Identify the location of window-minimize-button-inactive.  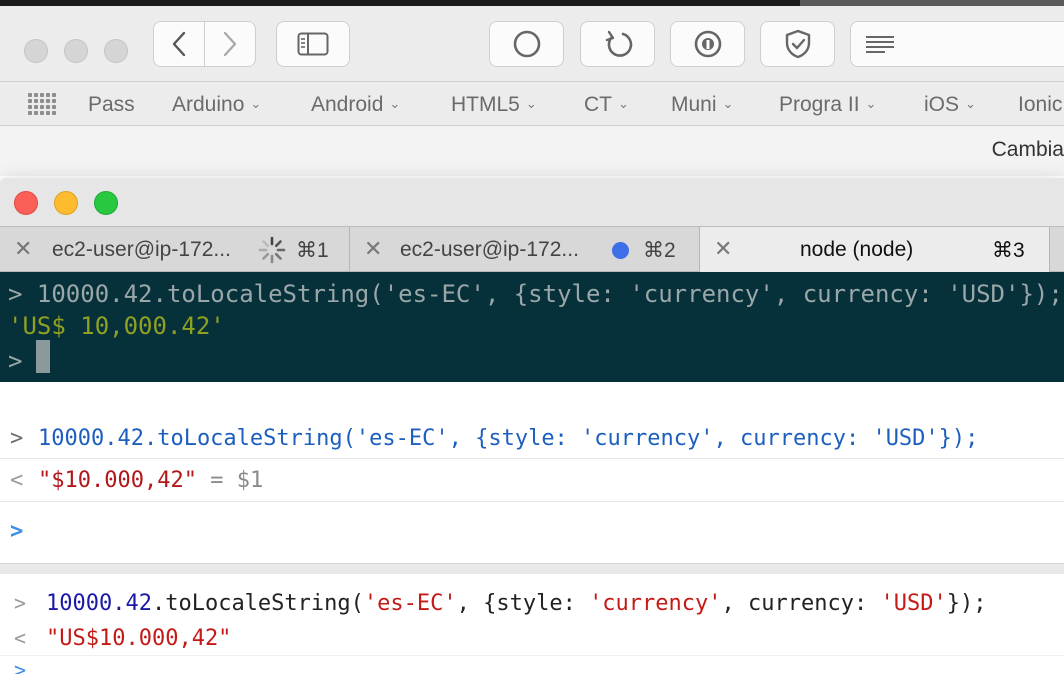
(76, 51).